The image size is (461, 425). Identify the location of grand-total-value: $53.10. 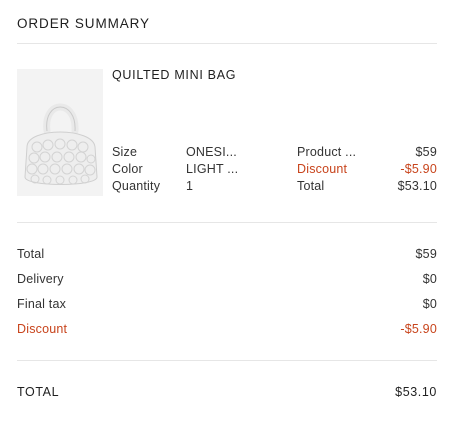
(416, 392).